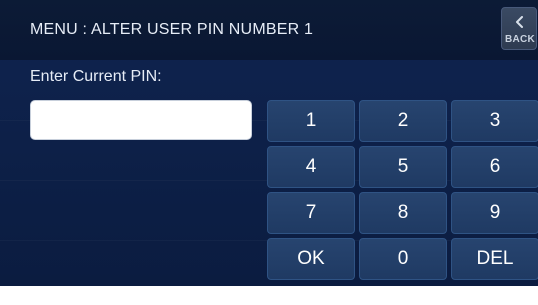 The image size is (538, 305). I want to click on key-9: 9, so click(494, 213).